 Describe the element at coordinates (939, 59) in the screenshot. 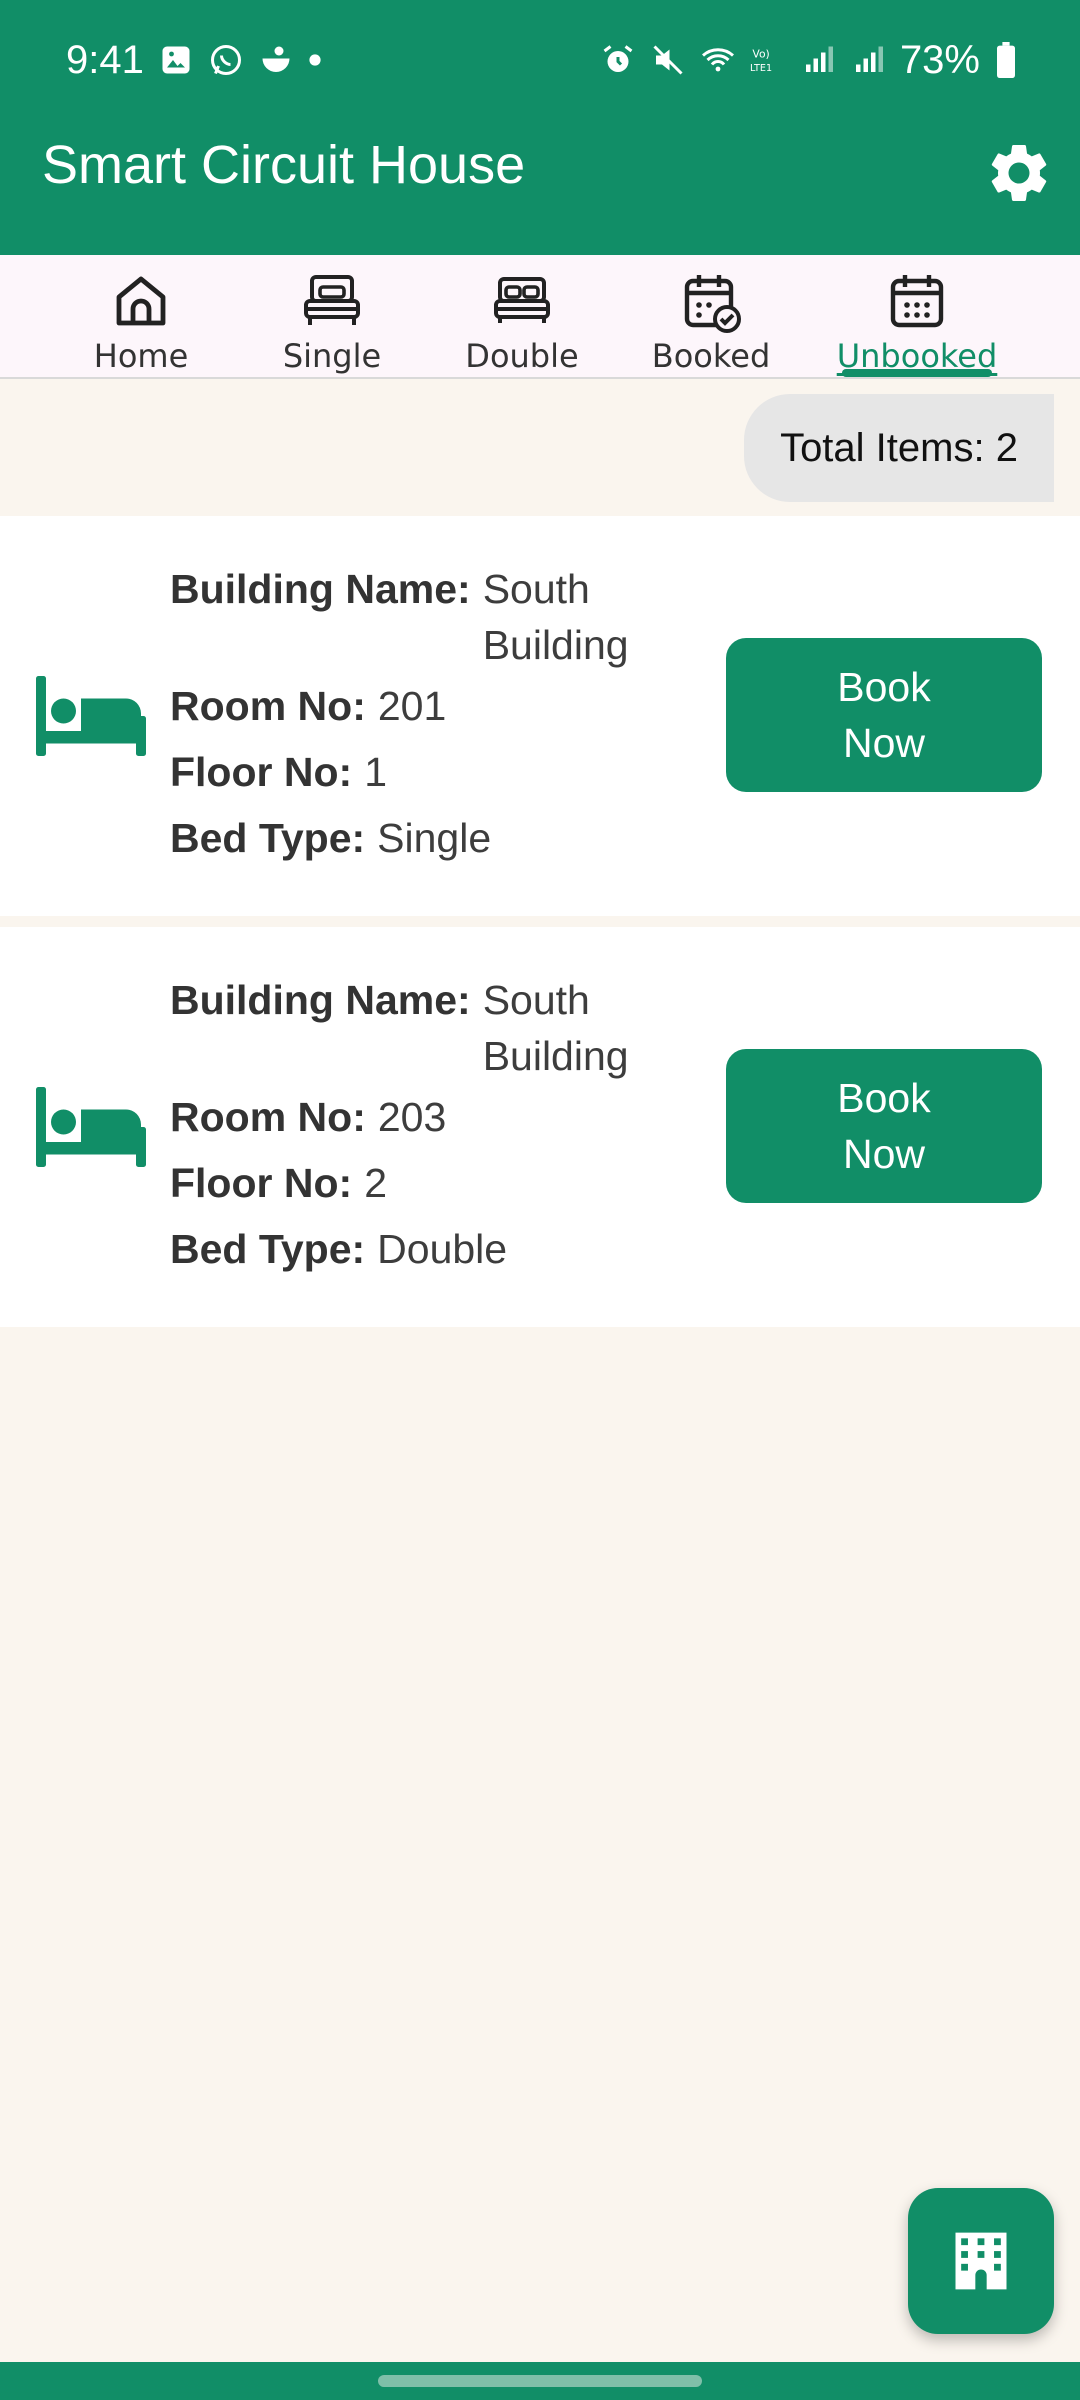

I see `battery-percent: 73%` at that location.